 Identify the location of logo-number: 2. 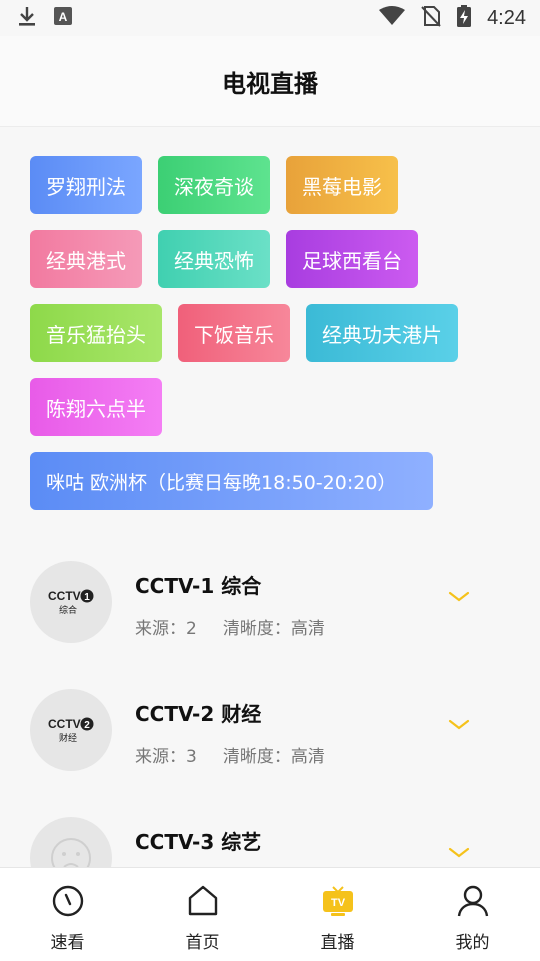
(87, 725).